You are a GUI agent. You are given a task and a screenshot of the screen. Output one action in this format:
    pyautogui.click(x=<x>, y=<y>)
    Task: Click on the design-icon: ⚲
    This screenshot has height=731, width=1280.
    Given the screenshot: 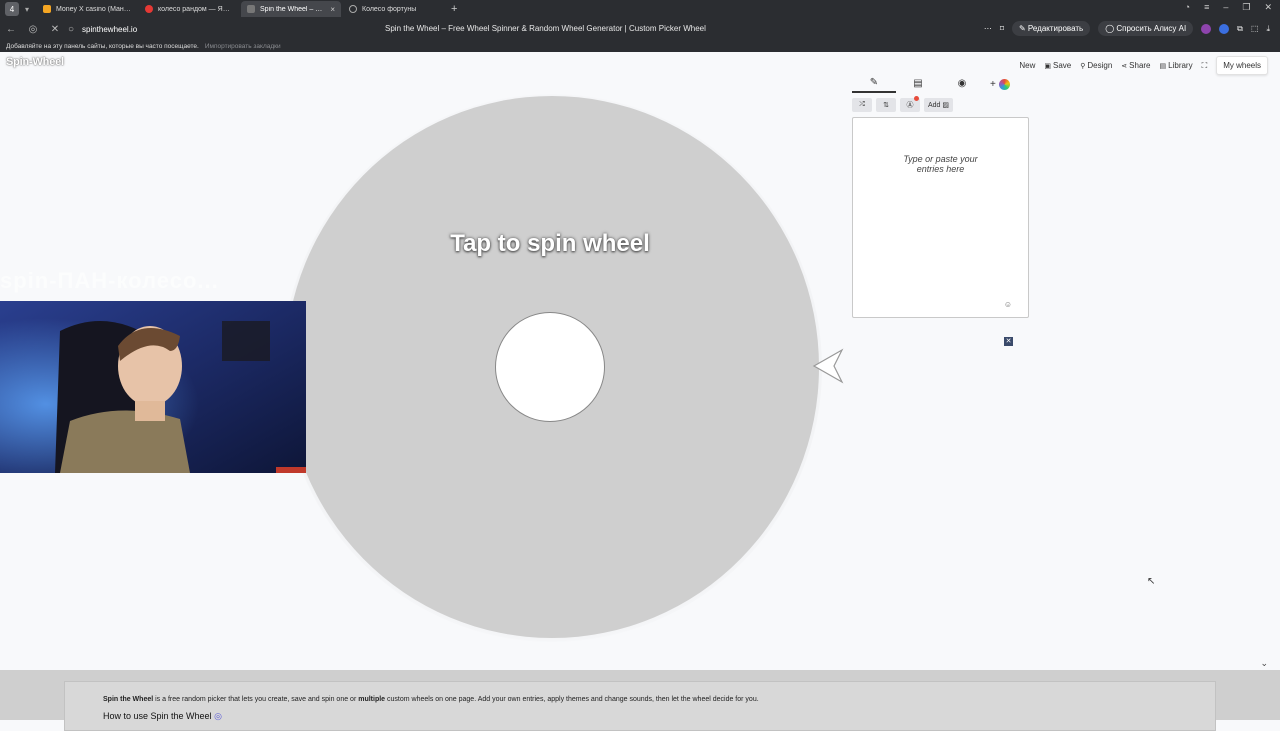 What is the action you would take?
    pyautogui.click(x=1083, y=66)
    